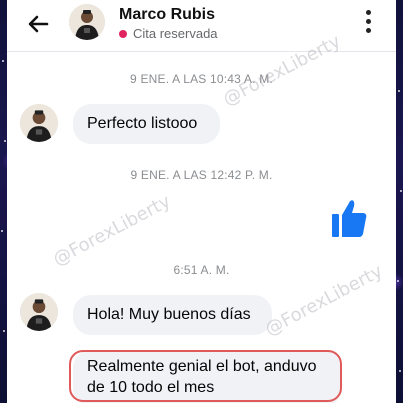 Image resolution: width=403 pixels, height=403 pixels. I want to click on vertical-dots-icon, so click(368, 21).